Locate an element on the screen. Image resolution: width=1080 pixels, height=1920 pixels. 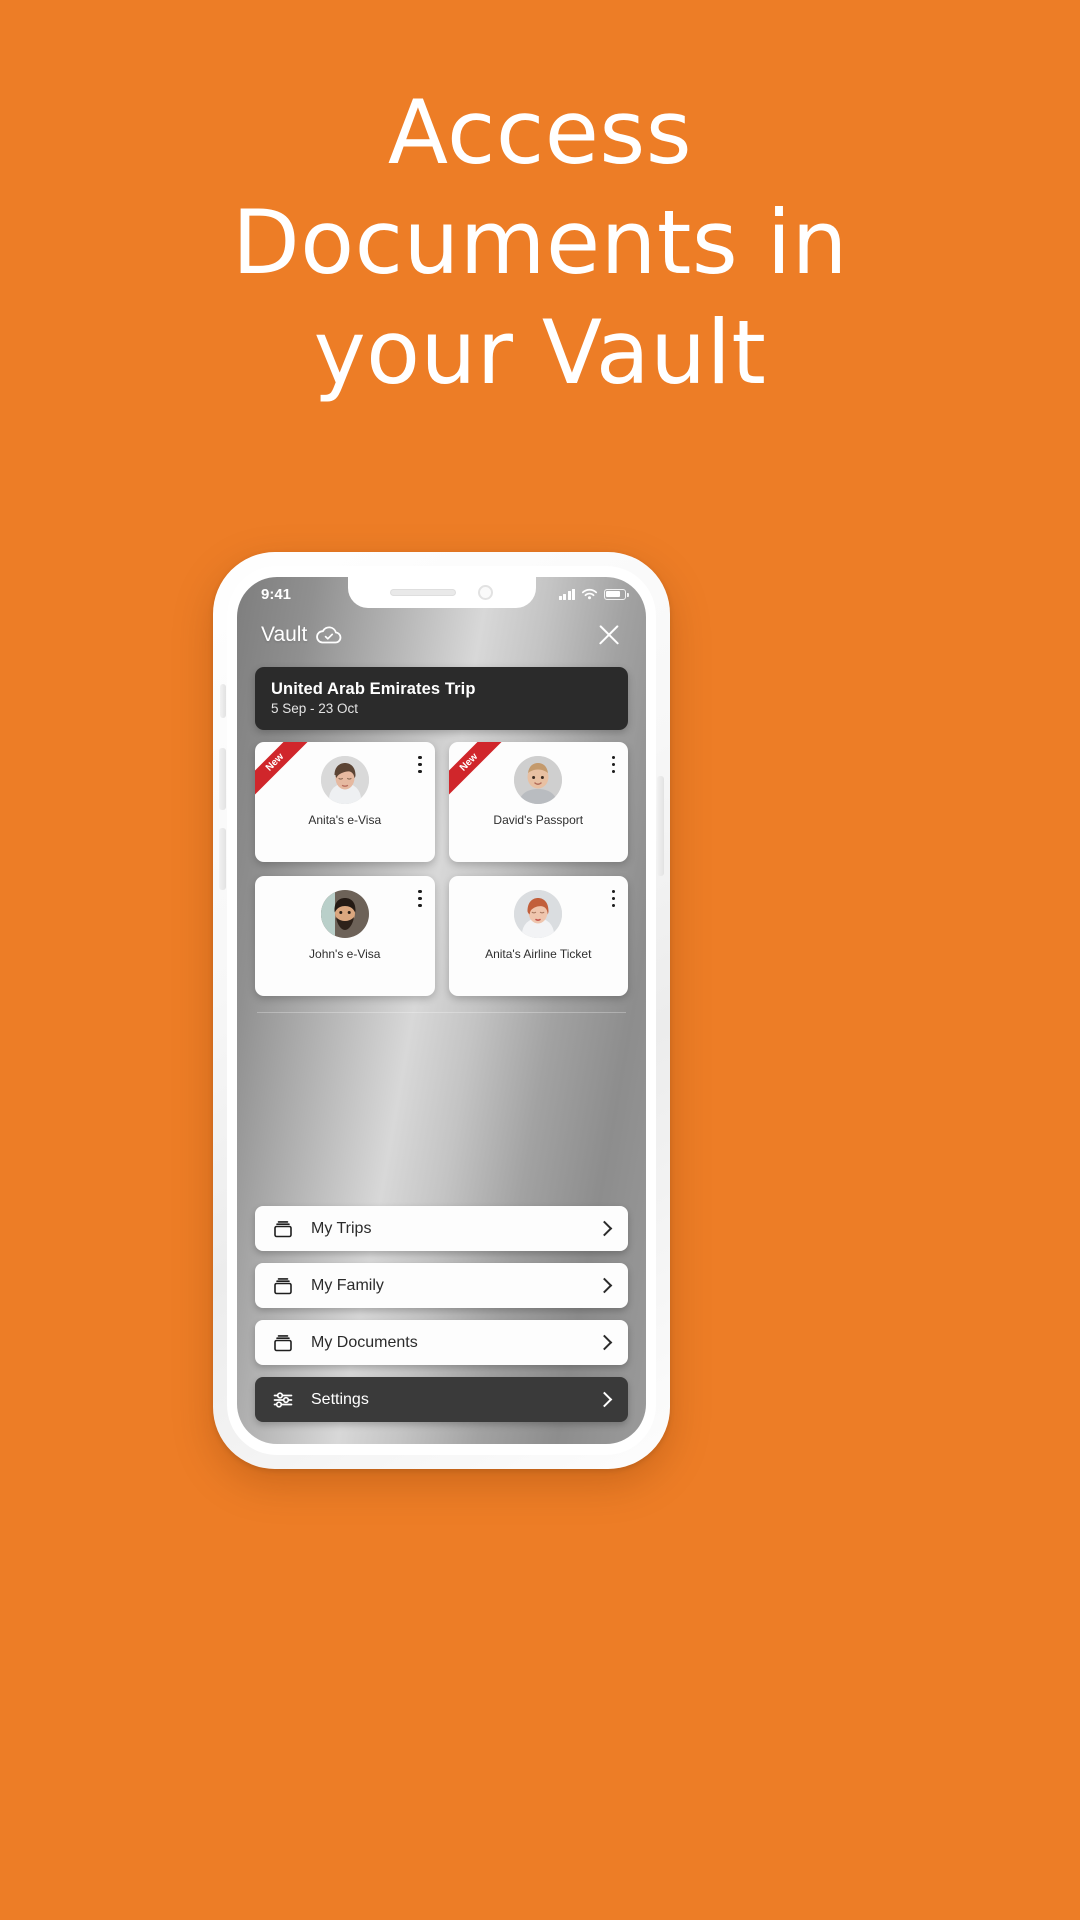
trip-dates: 5 Sep - 23 Oct is located at coordinates (315, 708).